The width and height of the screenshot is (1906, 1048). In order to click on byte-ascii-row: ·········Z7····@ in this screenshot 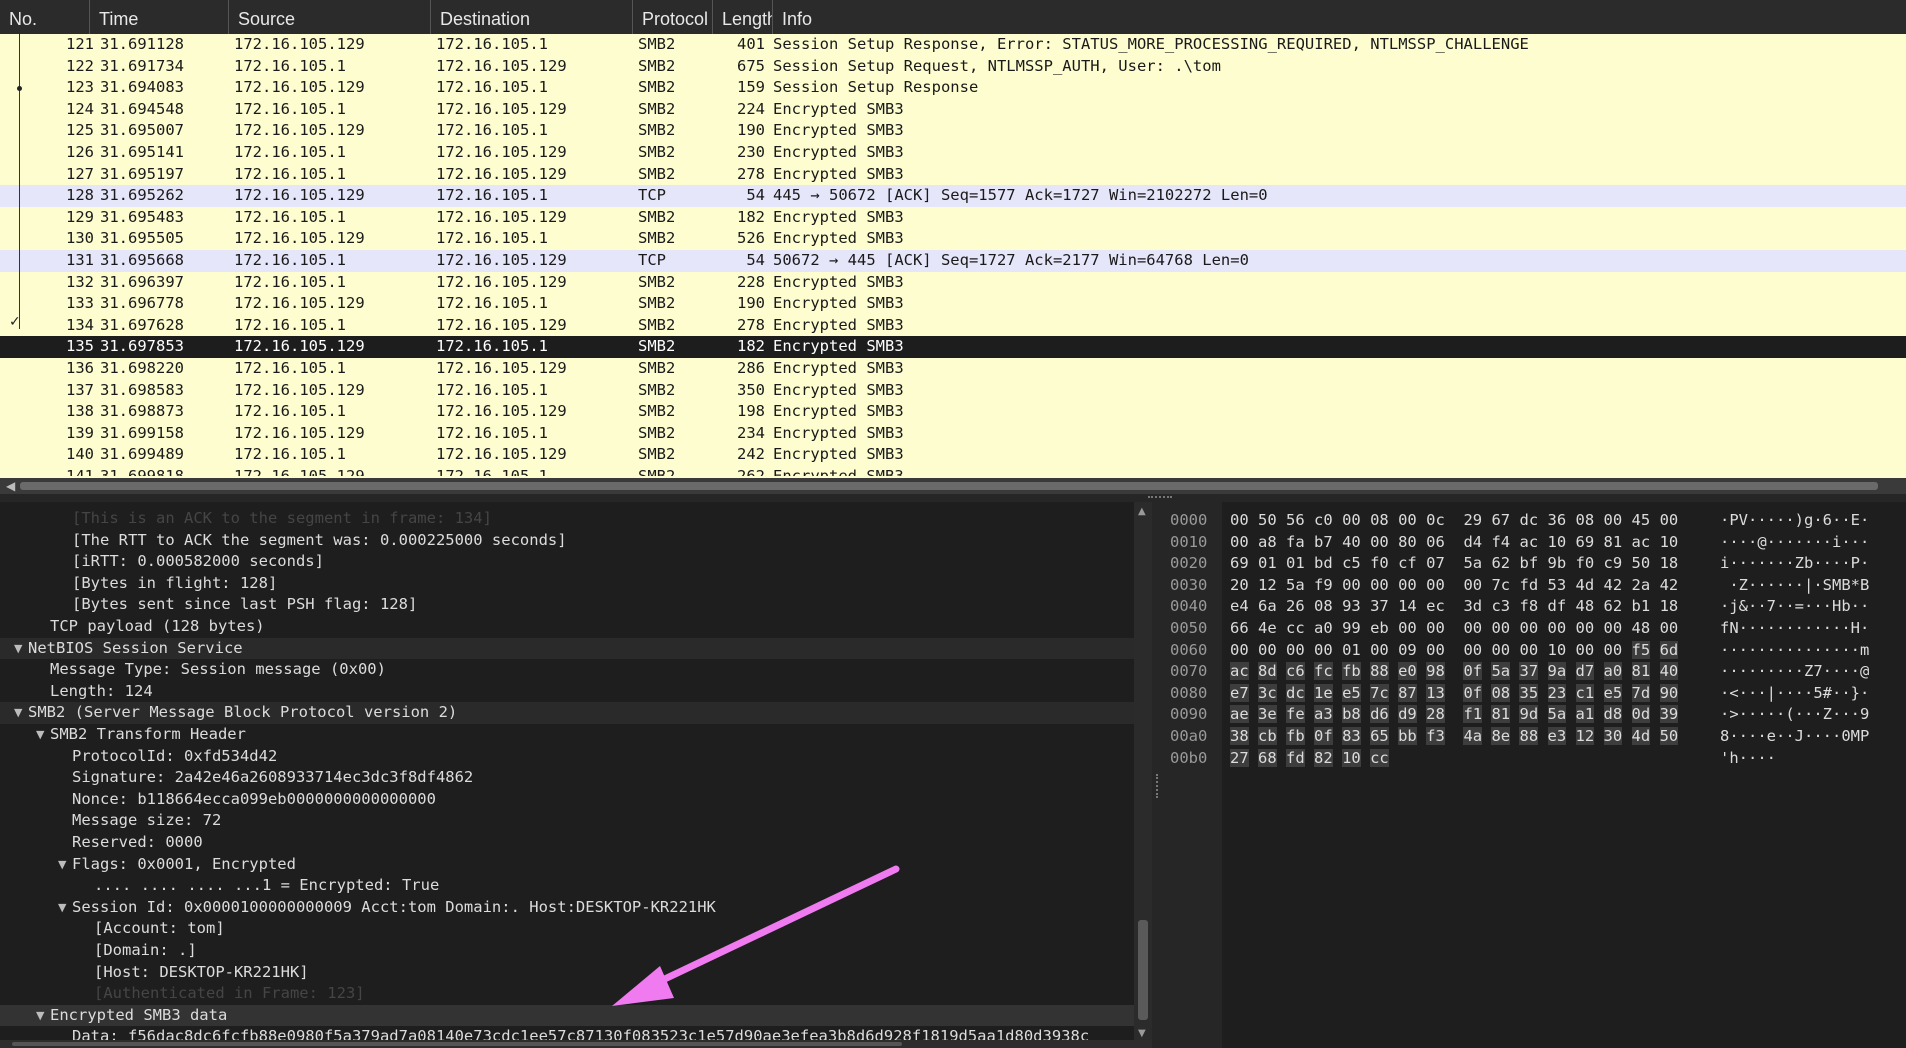, I will do `click(1794, 672)`.